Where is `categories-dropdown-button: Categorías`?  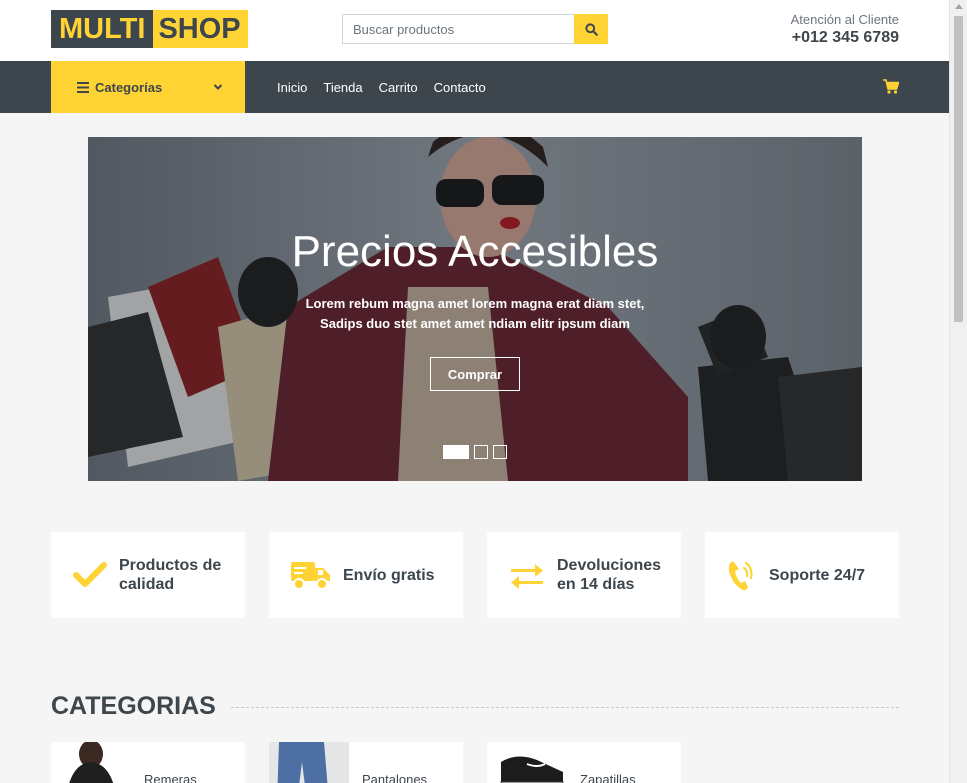 categories-dropdown-button: Categorías is located at coordinates (148, 87).